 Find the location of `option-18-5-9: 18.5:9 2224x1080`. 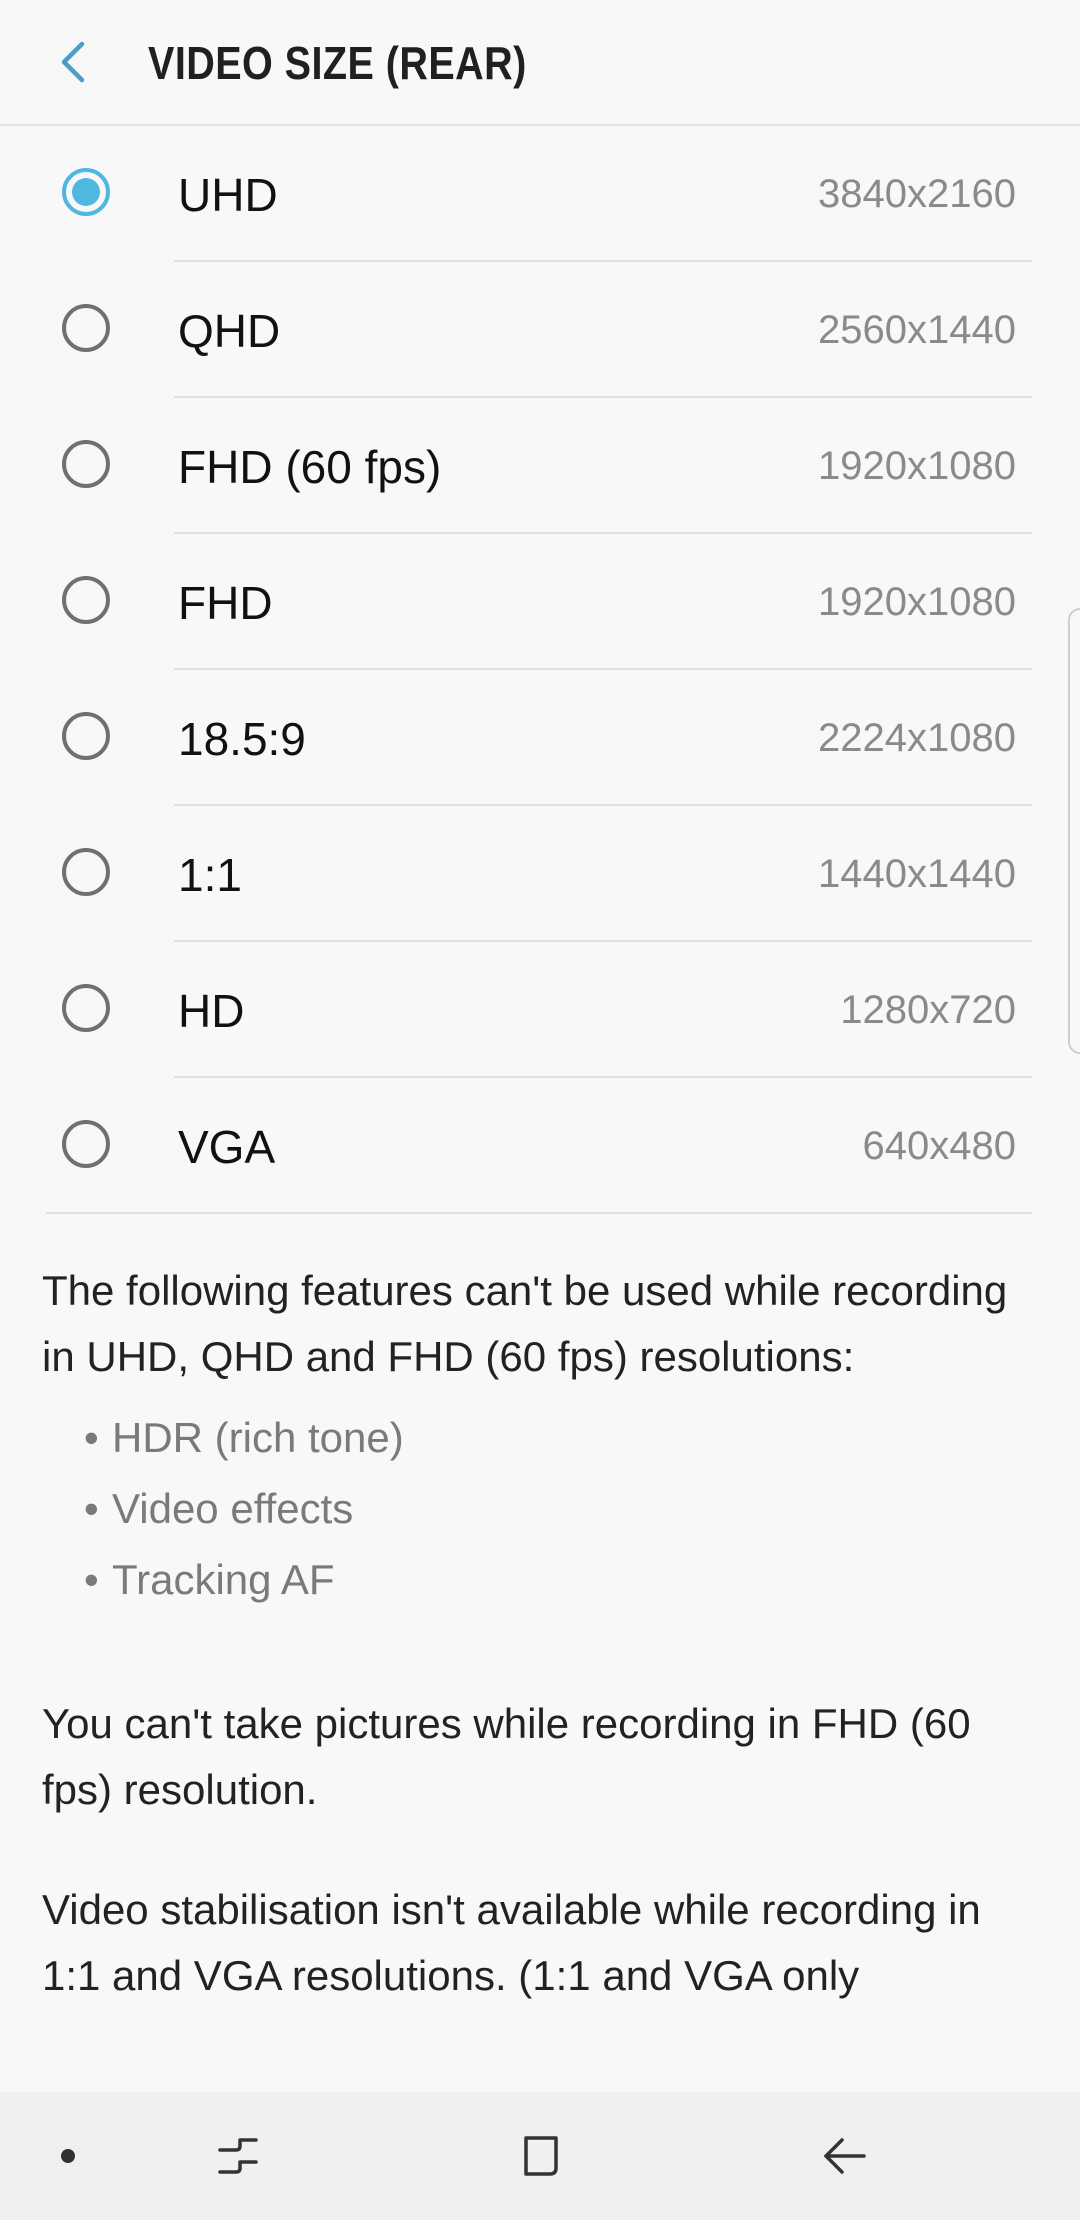

option-18-5-9: 18.5:9 2224x1080 is located at coordinates (540, 738).